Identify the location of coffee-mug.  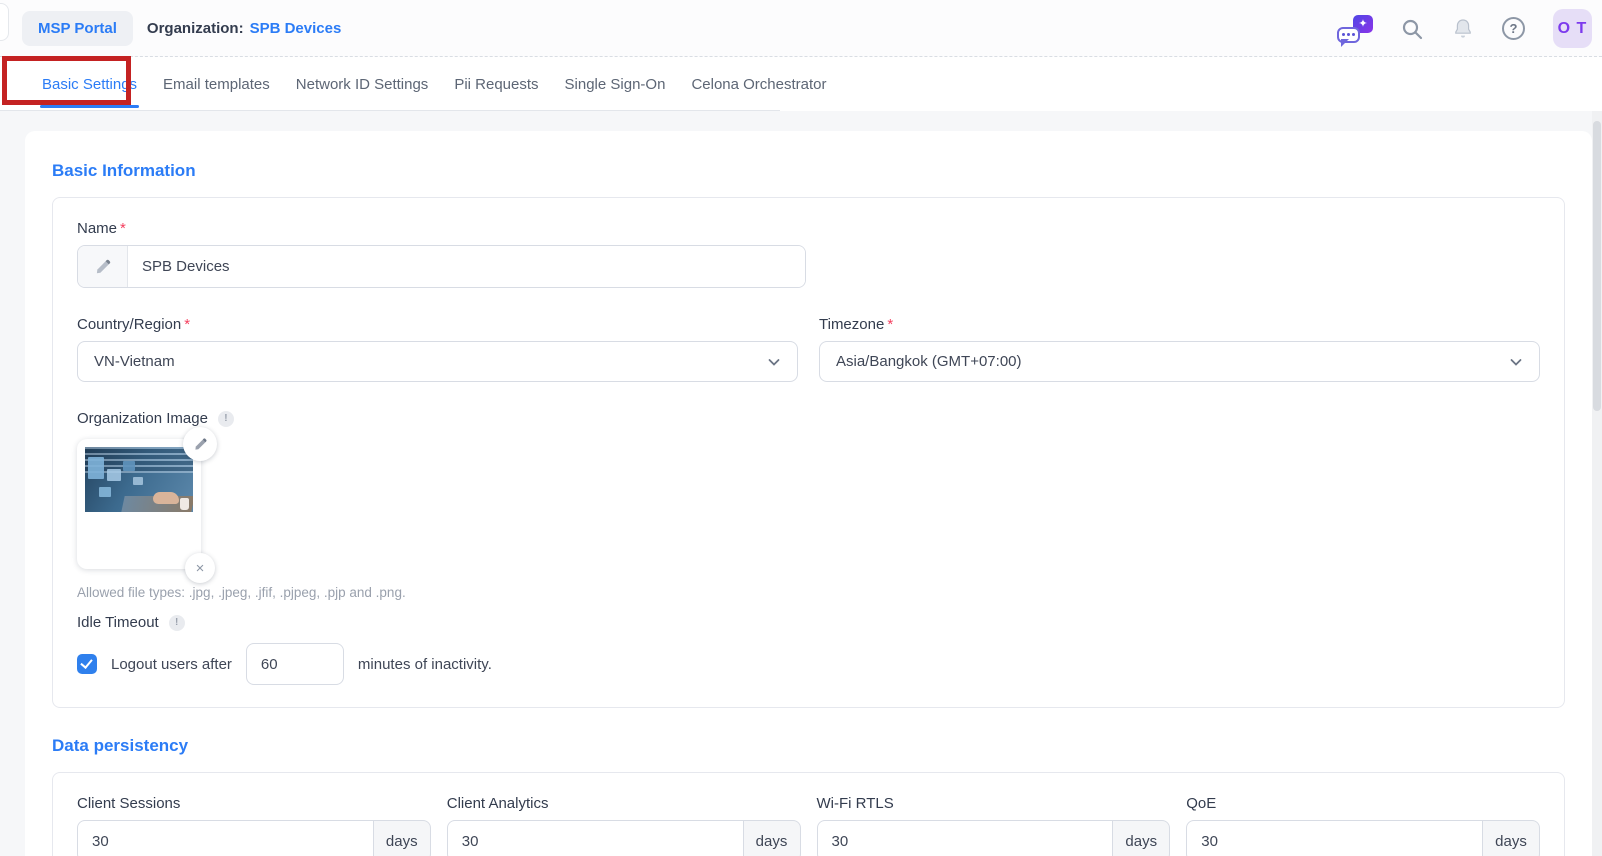
(184, 504).